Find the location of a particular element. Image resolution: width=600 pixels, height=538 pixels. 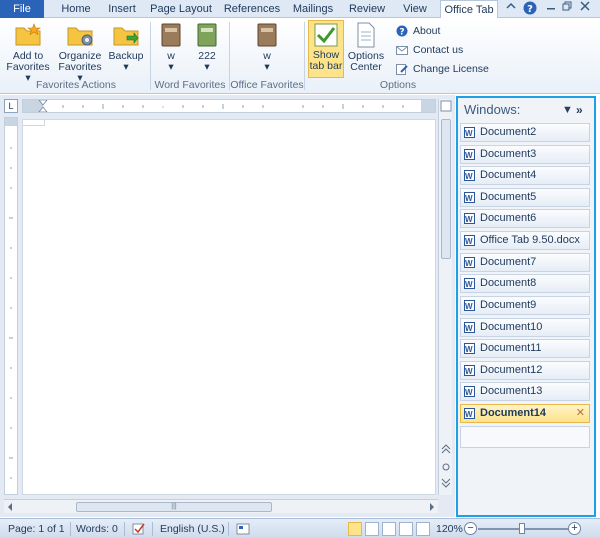

word-count: Words: 0 is located at coordinates (97, 528).